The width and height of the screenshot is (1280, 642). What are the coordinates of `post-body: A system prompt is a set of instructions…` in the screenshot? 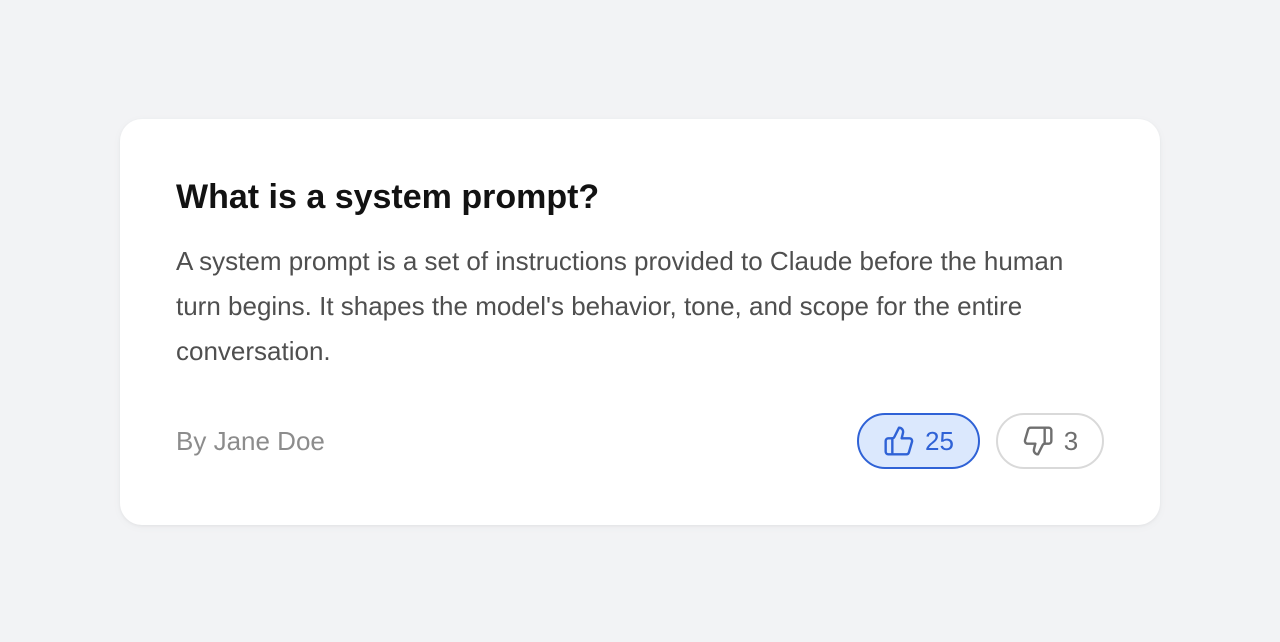 It's located at (620, 306).